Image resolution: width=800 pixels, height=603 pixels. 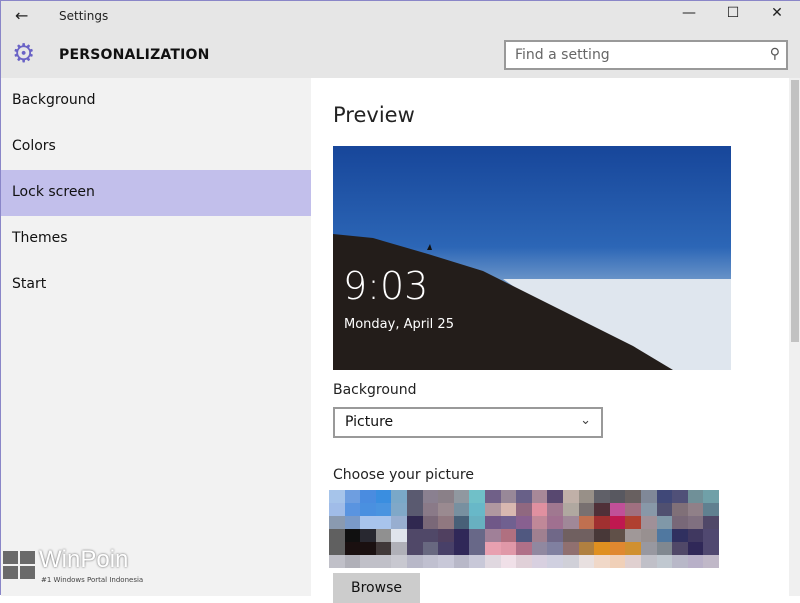 I want to click on close-button: ✕, so click(x=777, y=13).